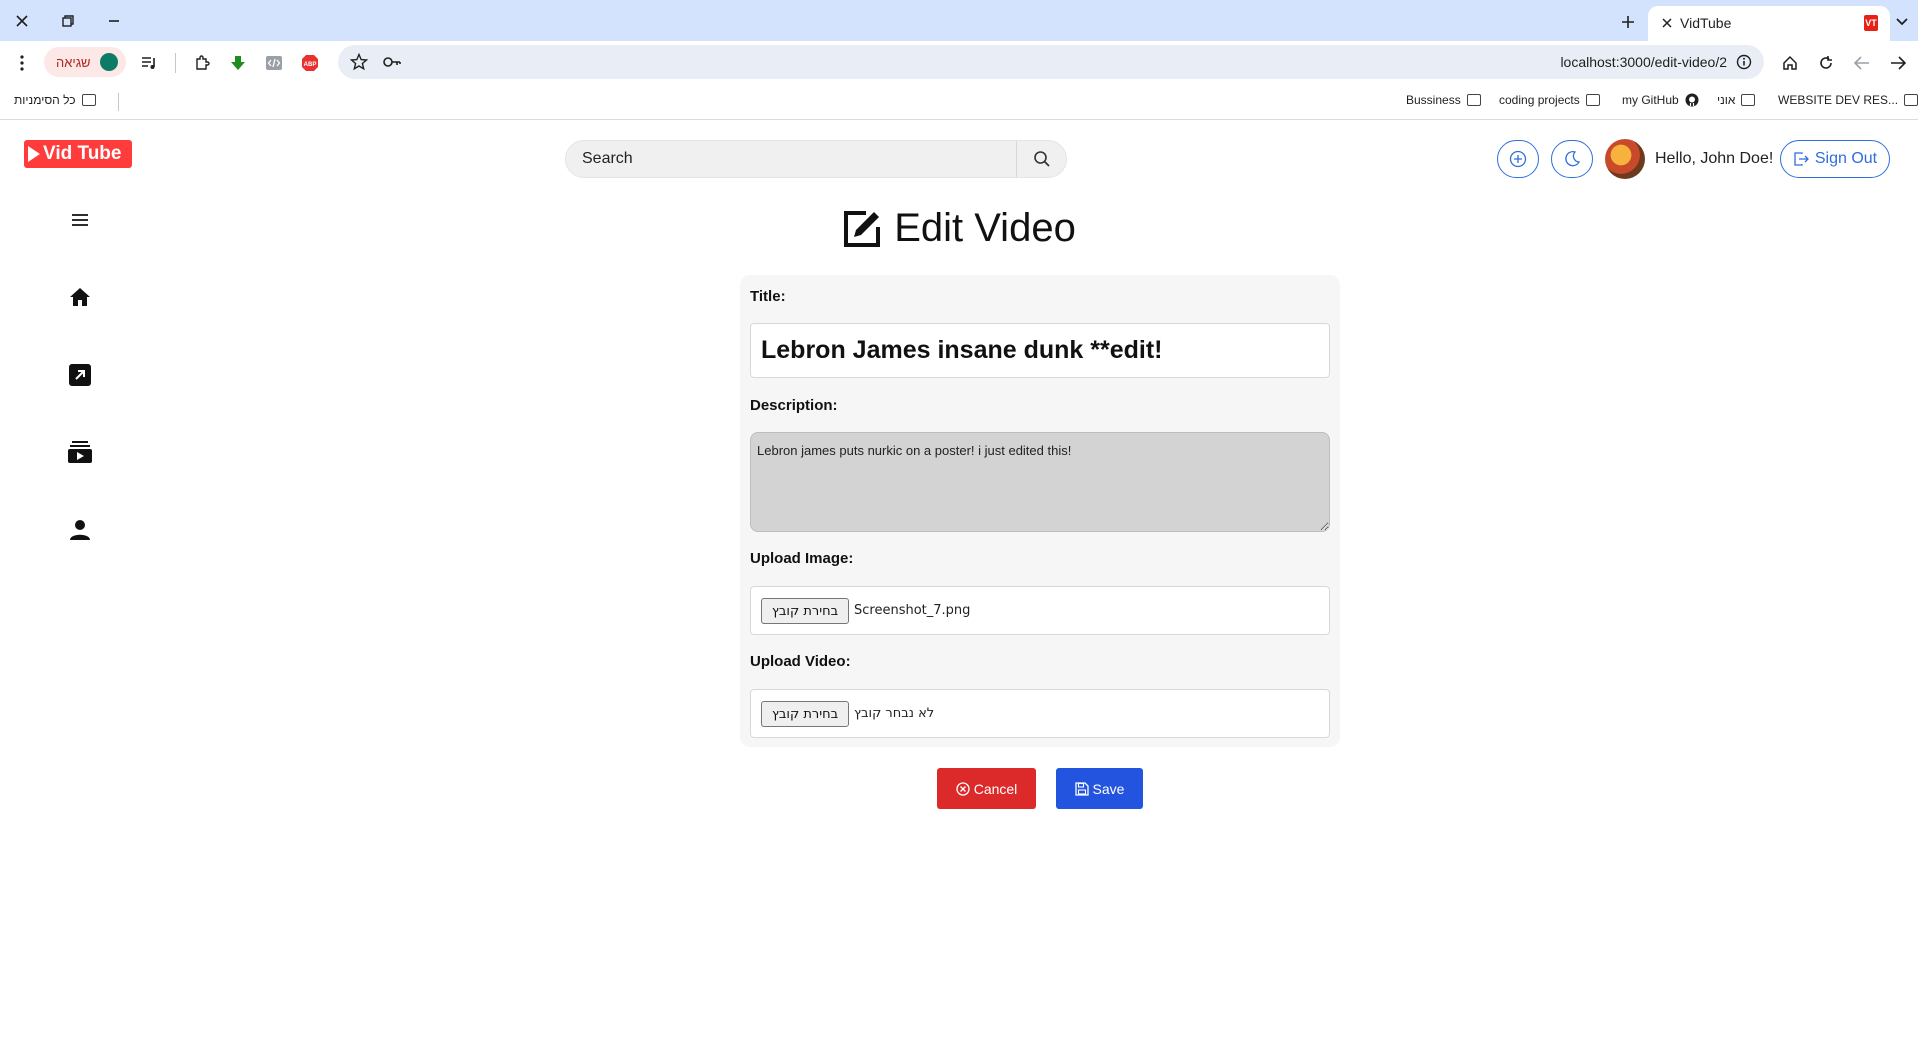 This screenshot has height=1037, width=1918. Describe the element at coordinates (1902, 22) in the screenshot. I see `tab-search-chevron-icon` at that location.